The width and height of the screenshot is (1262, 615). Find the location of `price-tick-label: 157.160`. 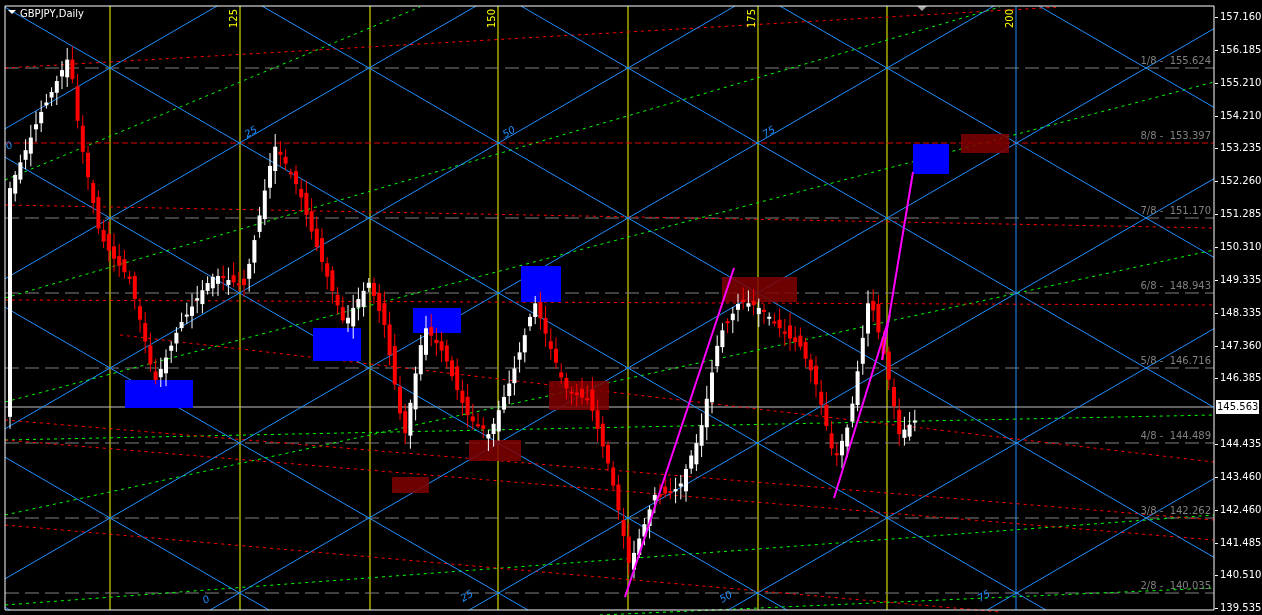

price-tick-label: 157.160 is located at coordinates (1241, 17).